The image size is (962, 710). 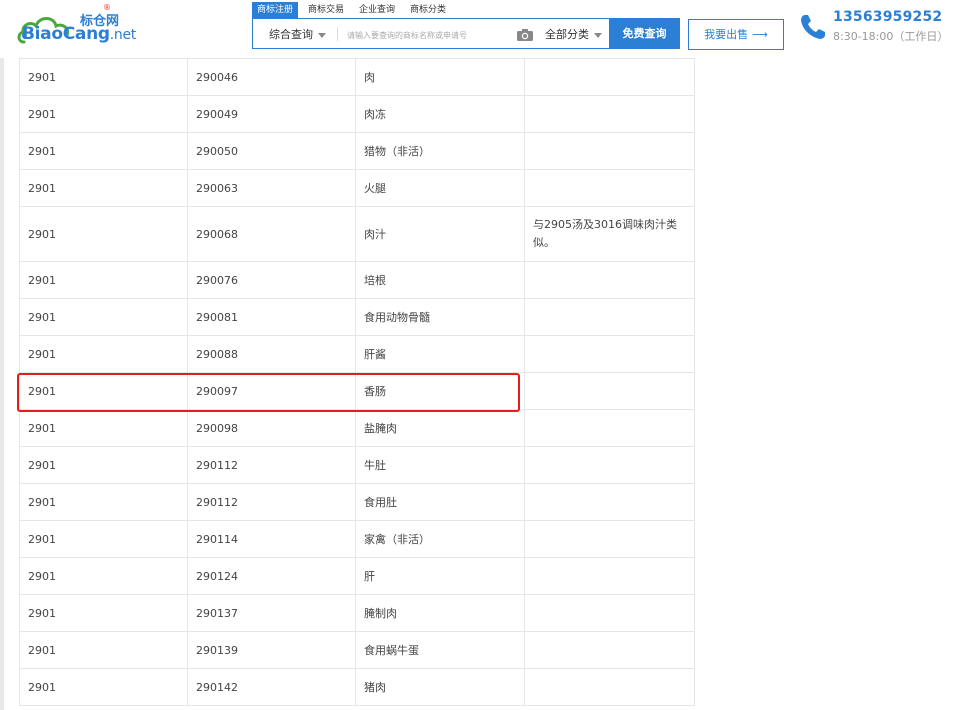 I want to click on tab-trademark-registration: 商标注册, so click(x=275, y=10).